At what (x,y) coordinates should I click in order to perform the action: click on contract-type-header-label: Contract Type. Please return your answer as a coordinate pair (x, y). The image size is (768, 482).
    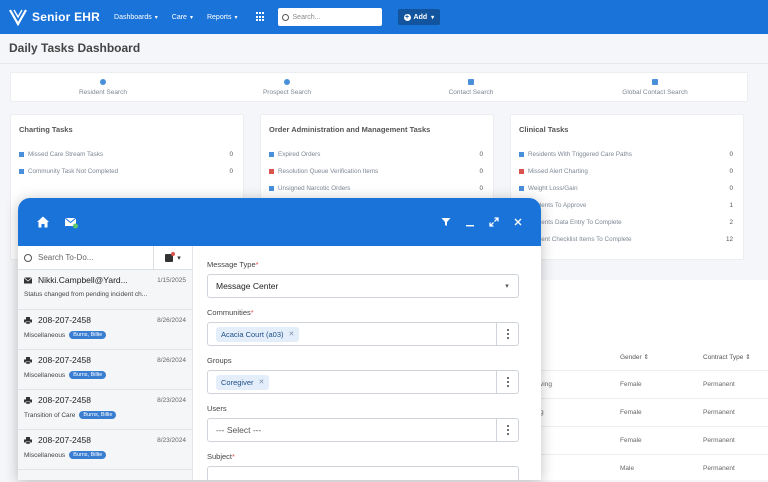
    Looking at the image, I should click on (723, 357).